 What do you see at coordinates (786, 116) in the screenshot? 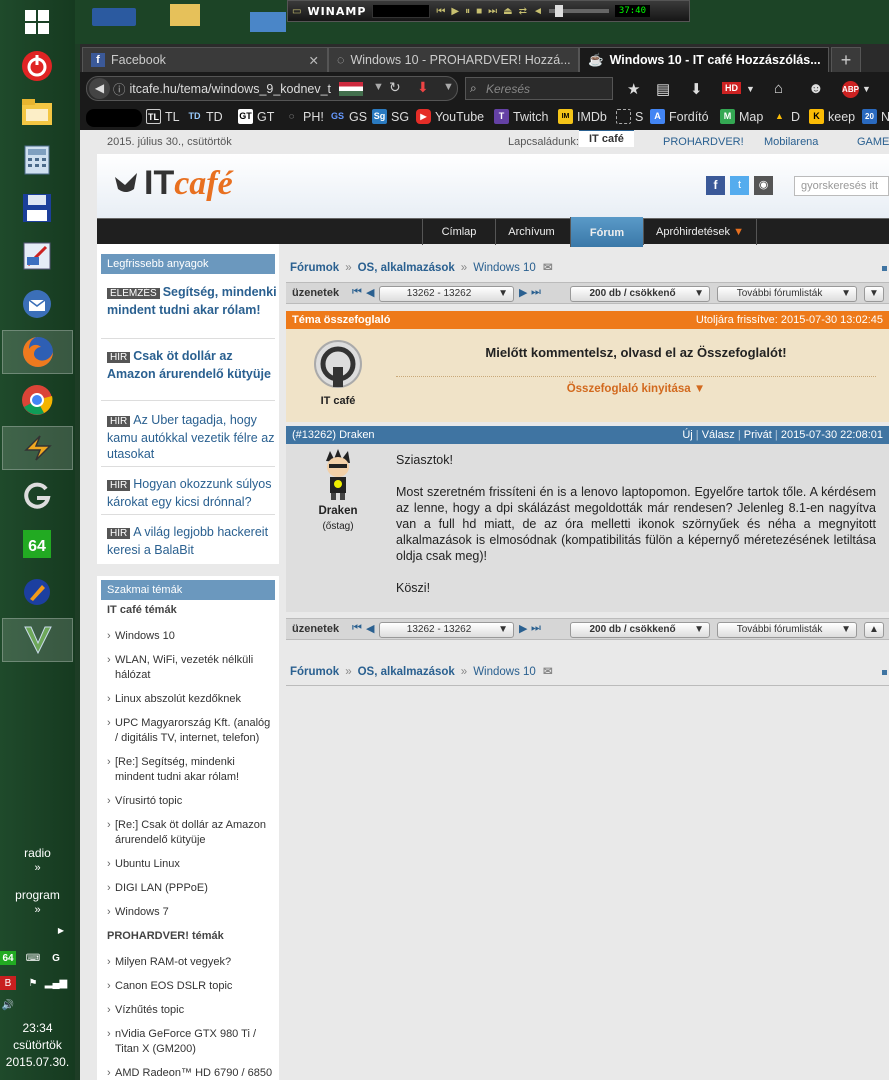
I see `bookmark-drive: ▲ D` at bounding box center [786, 116].